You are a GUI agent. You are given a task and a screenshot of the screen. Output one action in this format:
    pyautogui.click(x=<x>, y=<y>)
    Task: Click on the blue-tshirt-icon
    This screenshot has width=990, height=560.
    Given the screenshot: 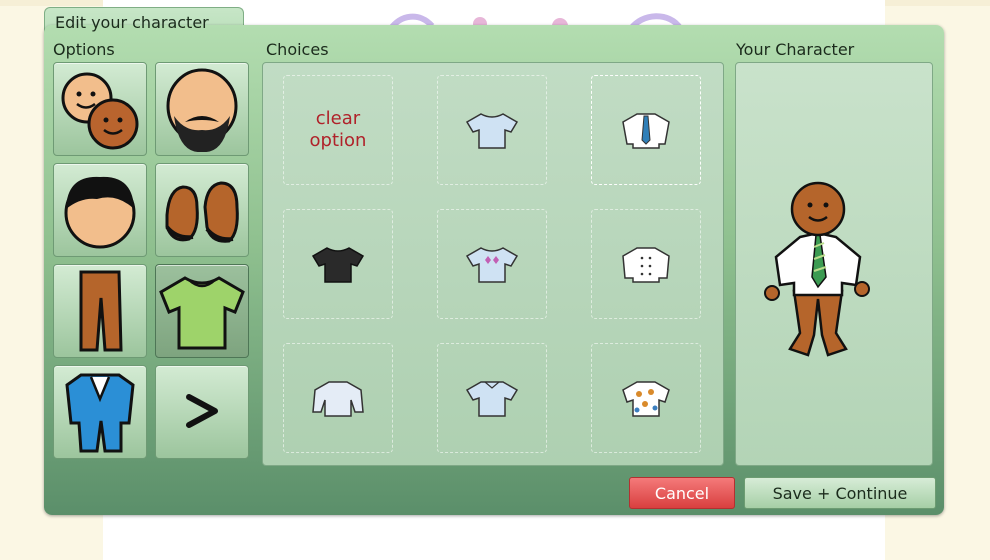 What is the action you would take?
    pyautogui.click(x=492, y=399)
    